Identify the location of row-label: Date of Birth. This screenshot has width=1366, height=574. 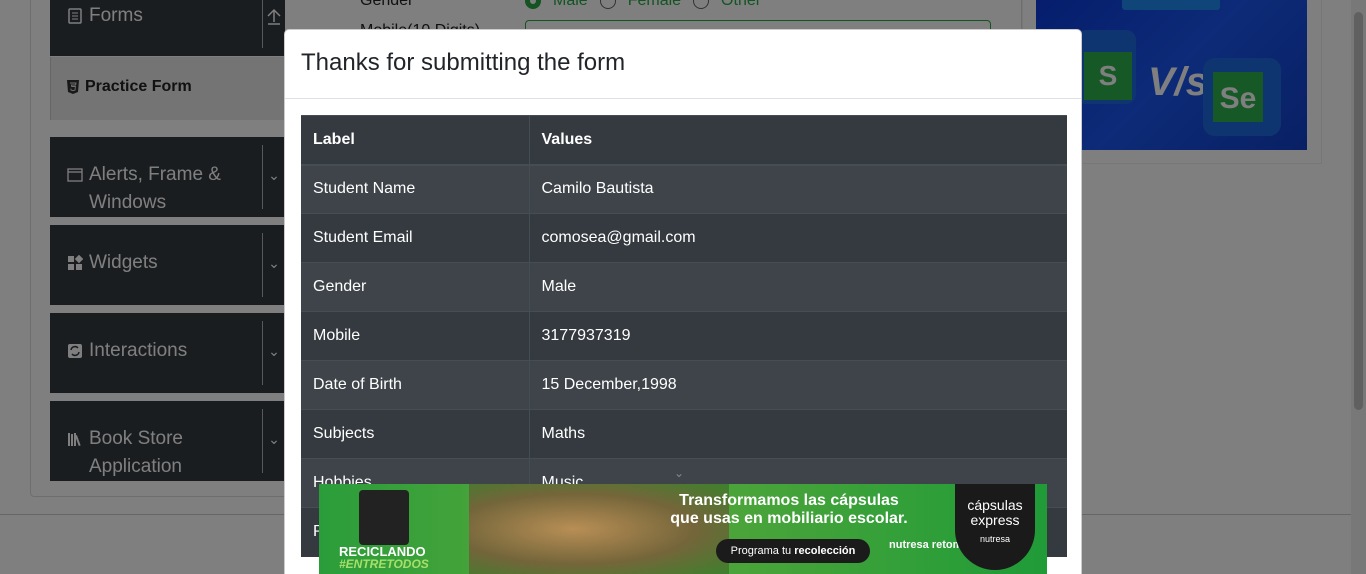
(415, 385).